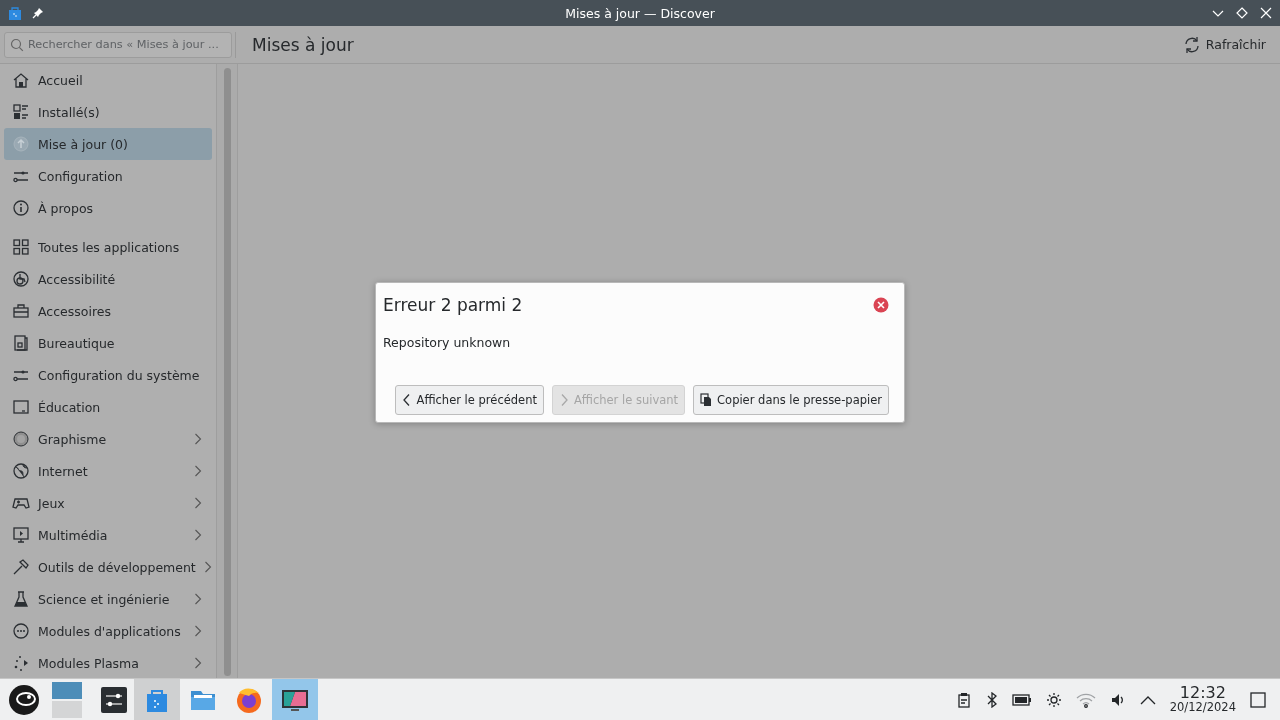 The width and height of the screenshot is (1280, 720). What do you see at coordinates (21, 112) in the screenshot?
I see `list-icon` at bounding box center [21, 112].